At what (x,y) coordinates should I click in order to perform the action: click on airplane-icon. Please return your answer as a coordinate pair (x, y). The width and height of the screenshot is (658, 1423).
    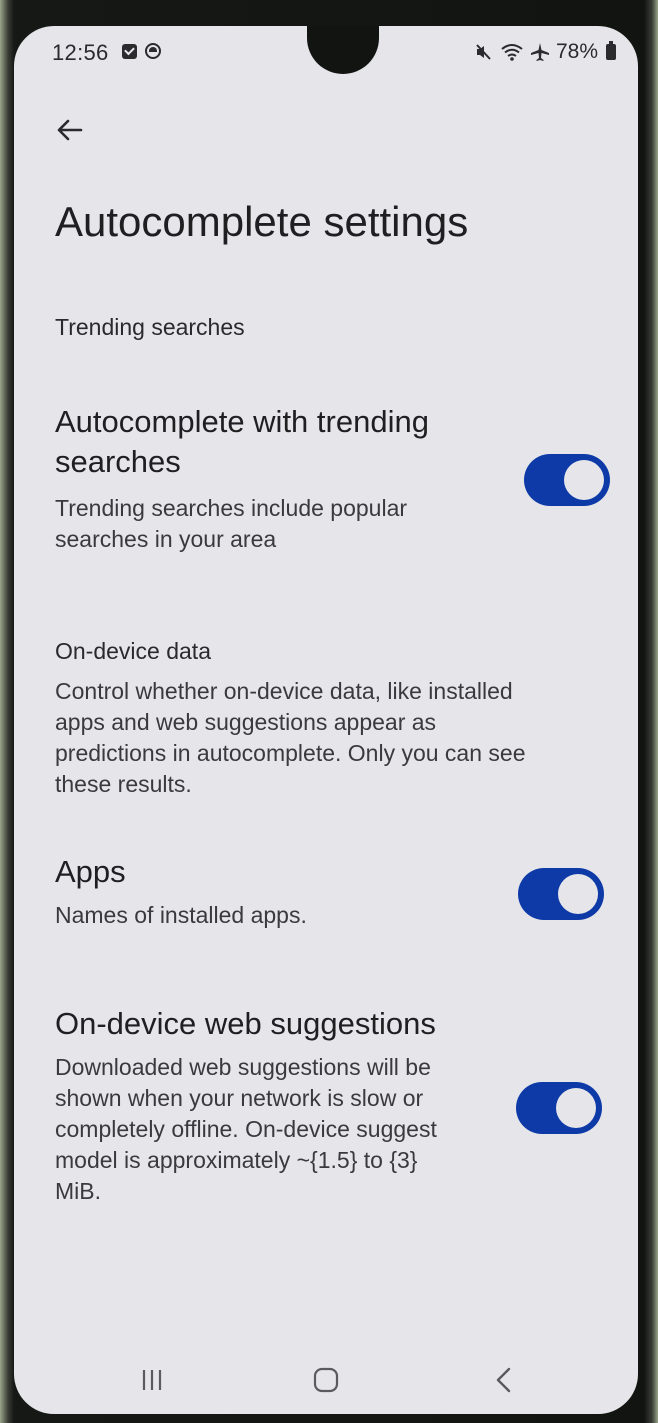
    Looking at the image, I should click on (539, 52).